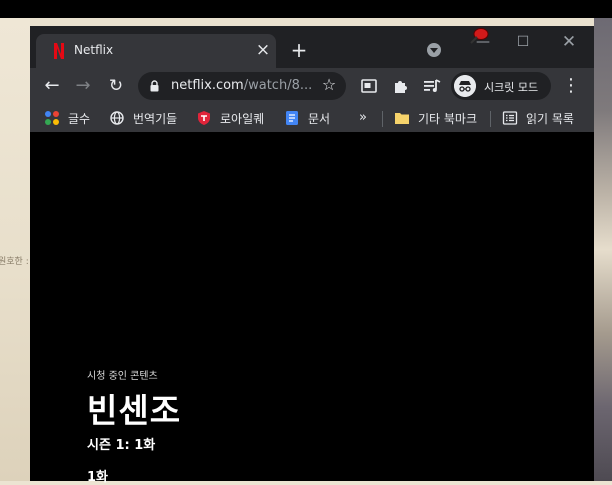  Describe the element at coordinates (299, 50) in the screenshot. I see `plus-icon: +` at that location.